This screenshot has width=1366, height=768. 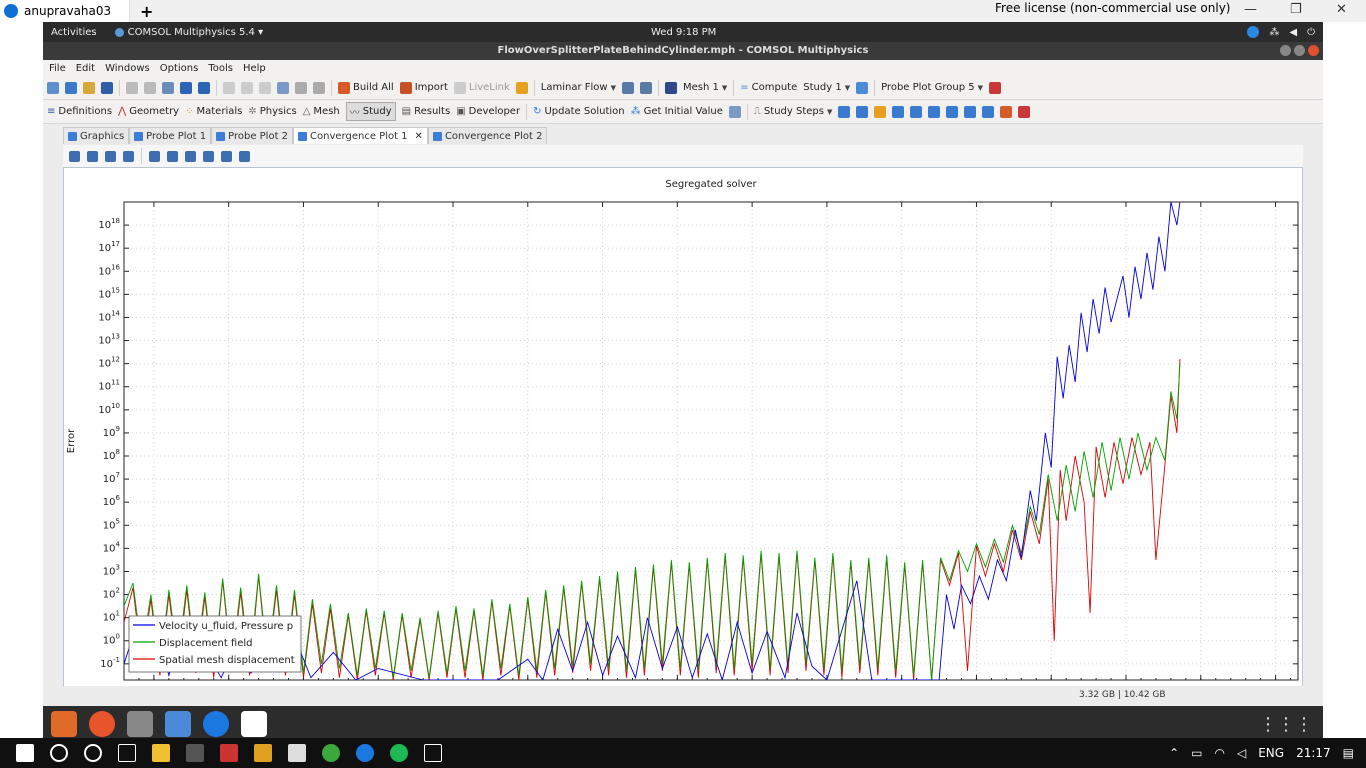 I want to click on parameters-icon, so click(x=283, y=87).